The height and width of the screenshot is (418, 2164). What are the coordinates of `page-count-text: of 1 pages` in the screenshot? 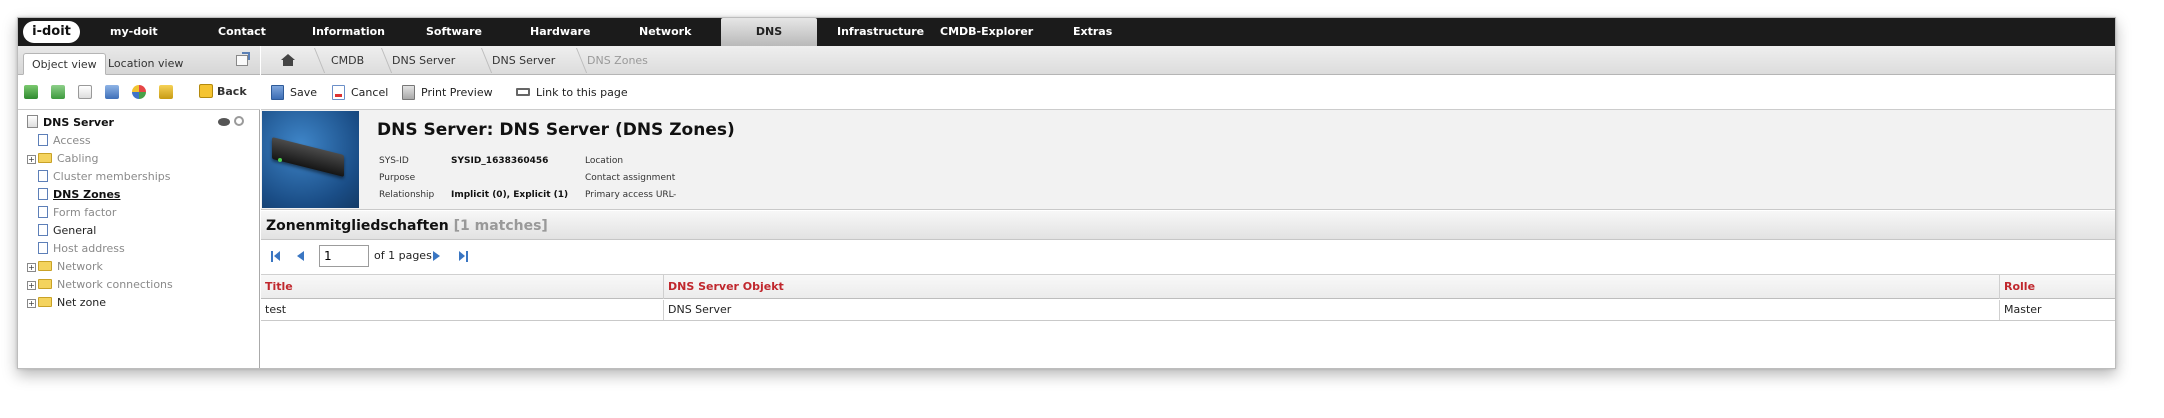 It's located at (403, 255).